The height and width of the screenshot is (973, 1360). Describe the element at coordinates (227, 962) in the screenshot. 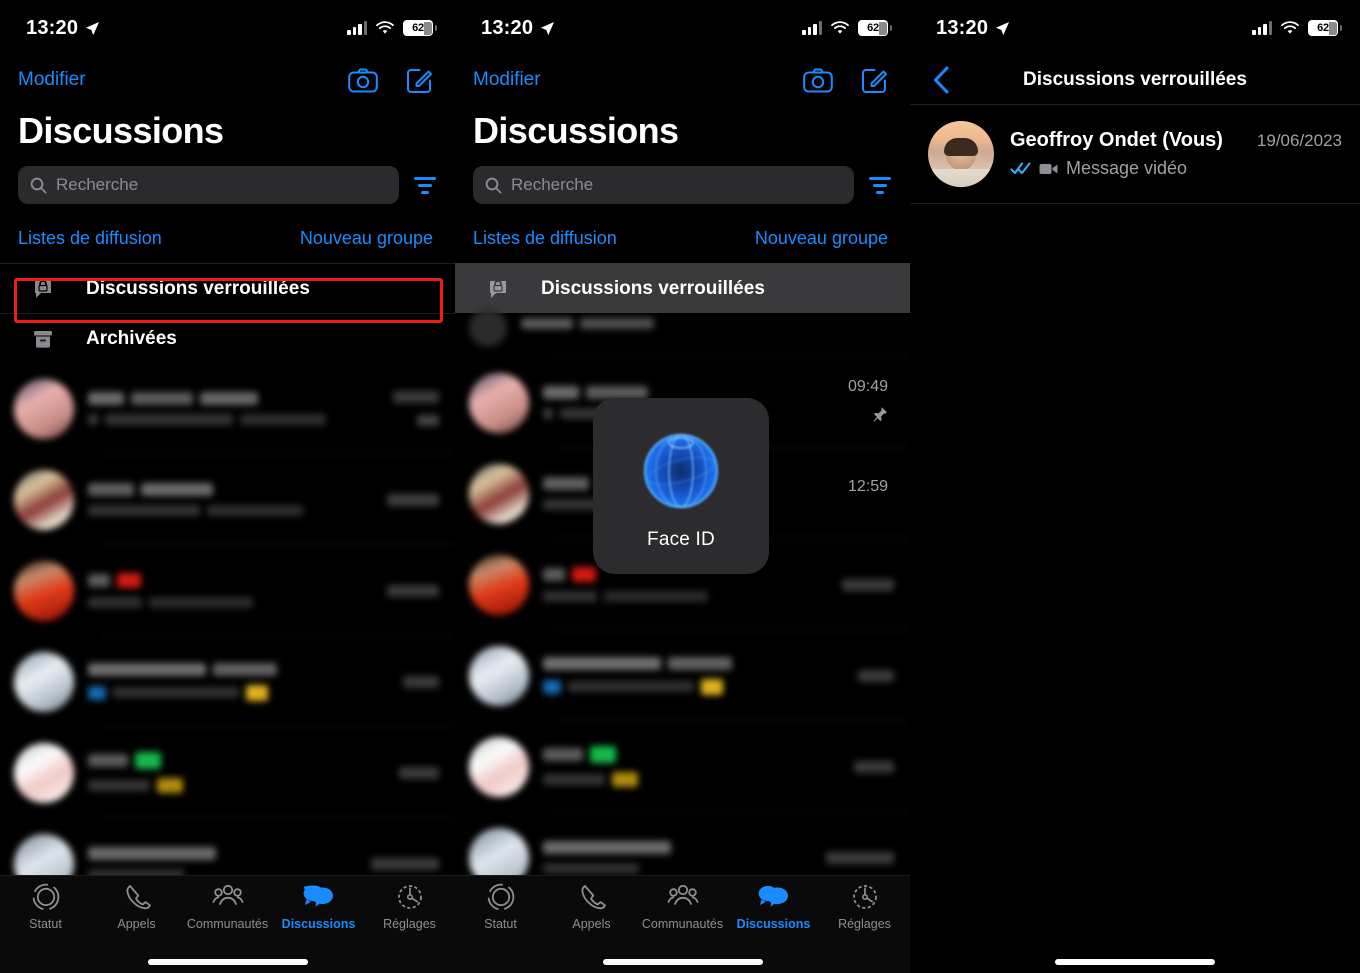

I see `home-indicator` at that location.